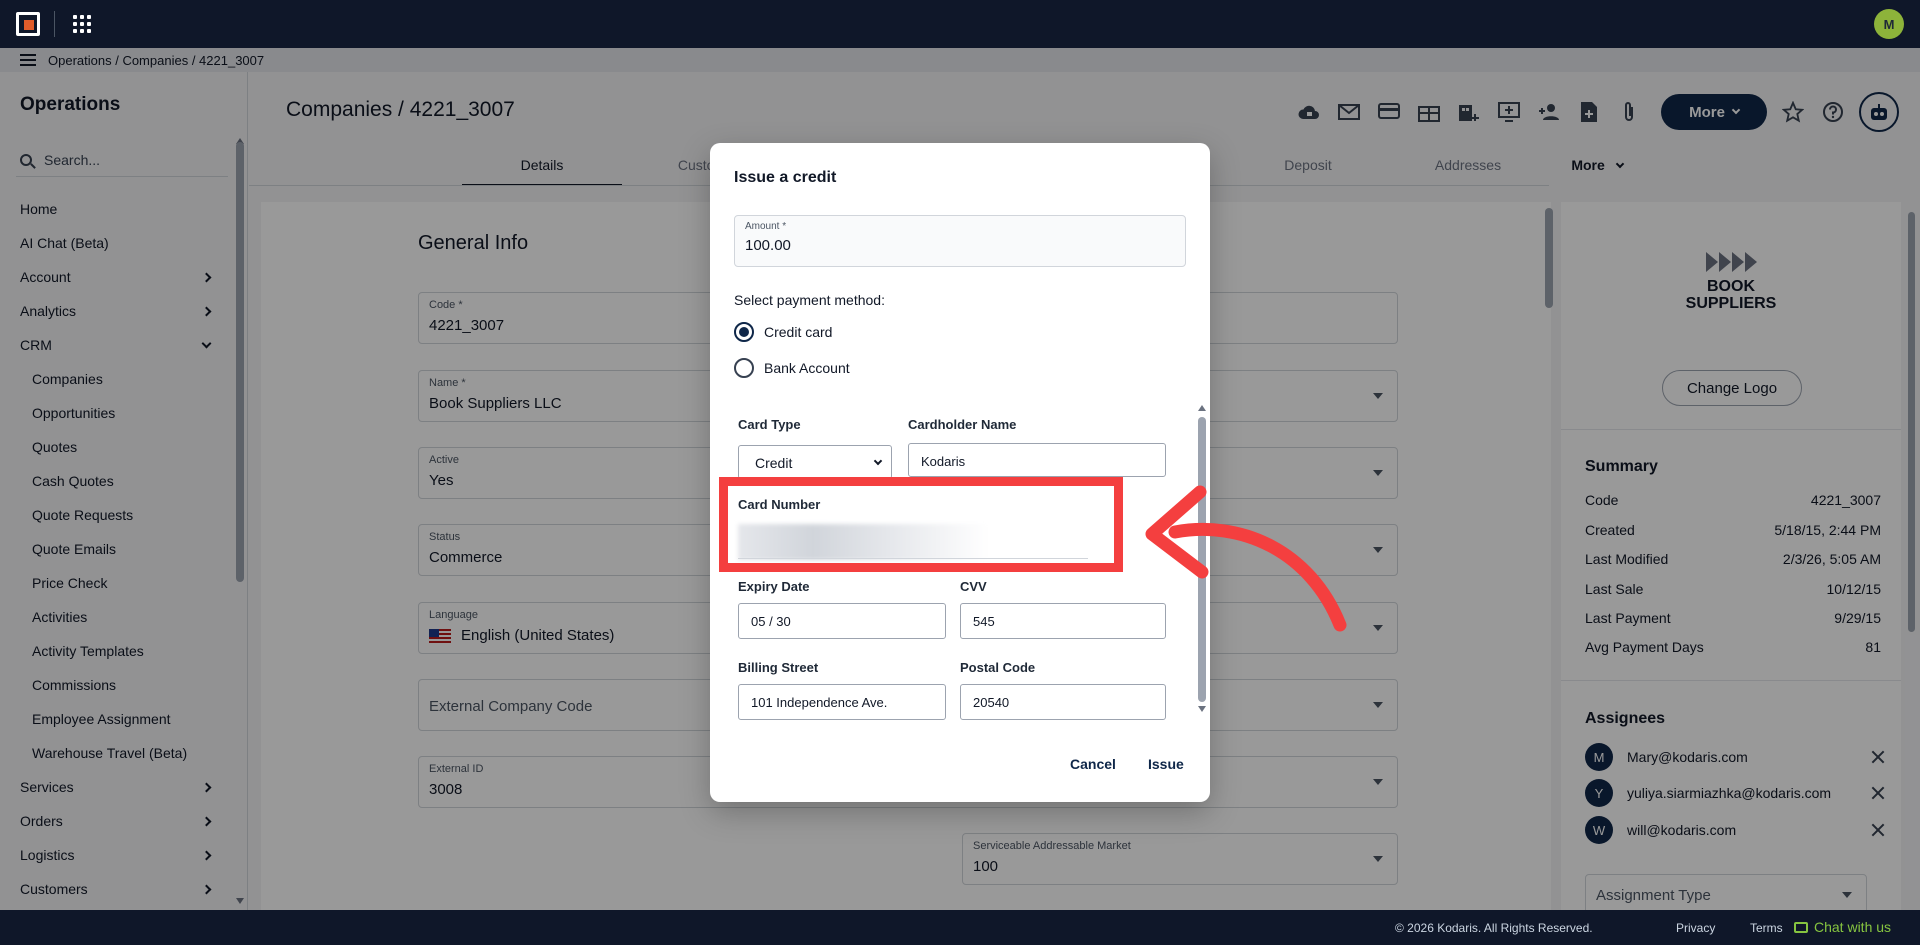 The image size is (1920, 945). What do you see at coordinates (54, 24) in the screenshot?
I see `top-bar-divider` at bounding box center [54, 24].